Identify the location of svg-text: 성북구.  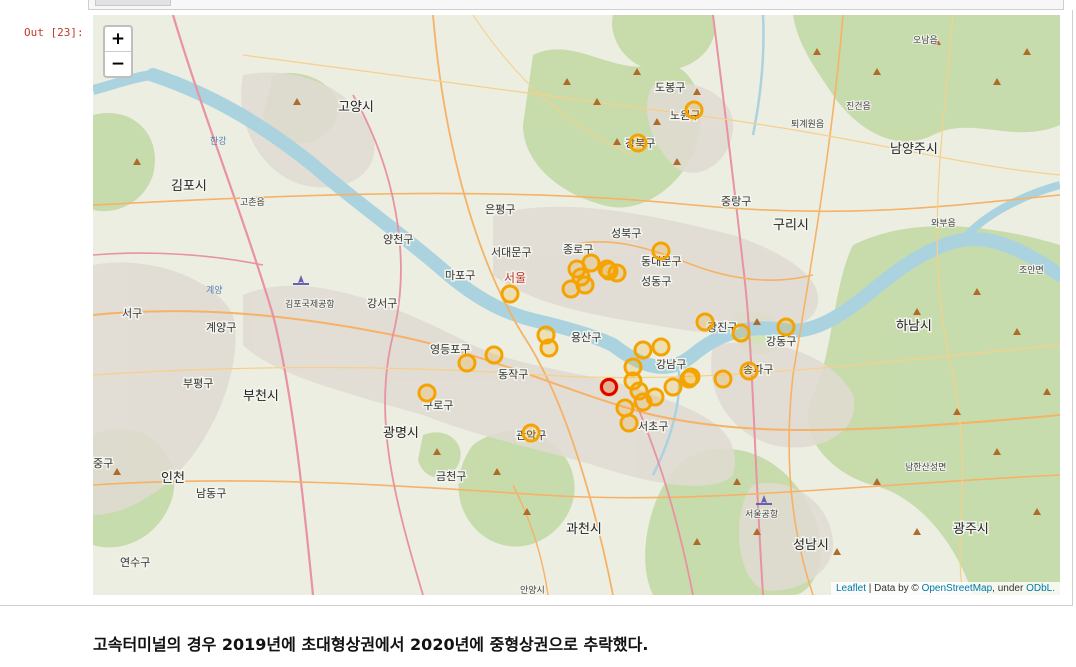
(626, 233).